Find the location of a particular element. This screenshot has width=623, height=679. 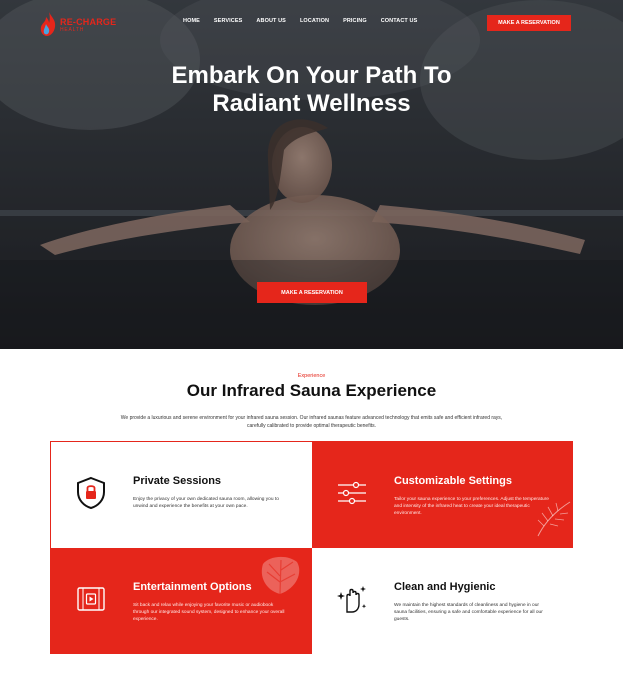

header-reservation-button: MAKE A RESERVATION is located at coordinates (529, 23).